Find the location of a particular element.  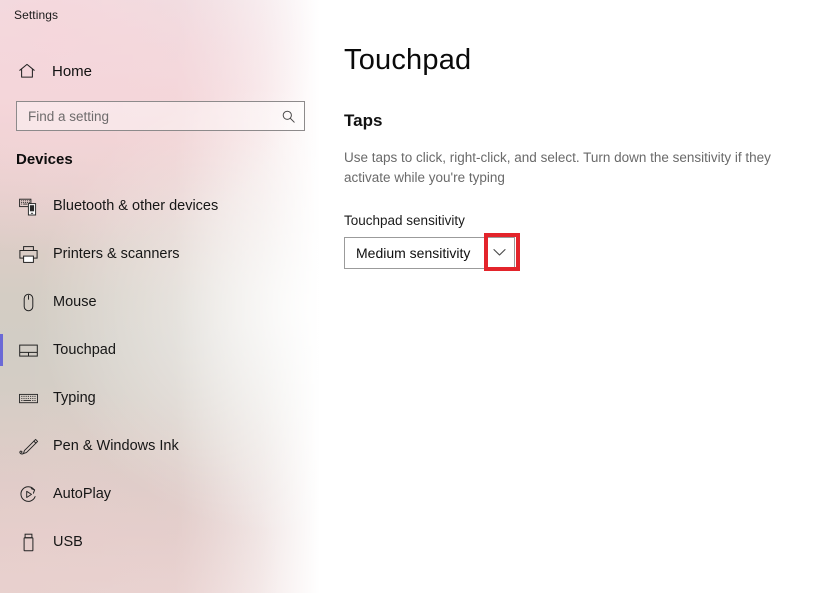

section-title-taps: Taps is located at coordinates (363, 120).